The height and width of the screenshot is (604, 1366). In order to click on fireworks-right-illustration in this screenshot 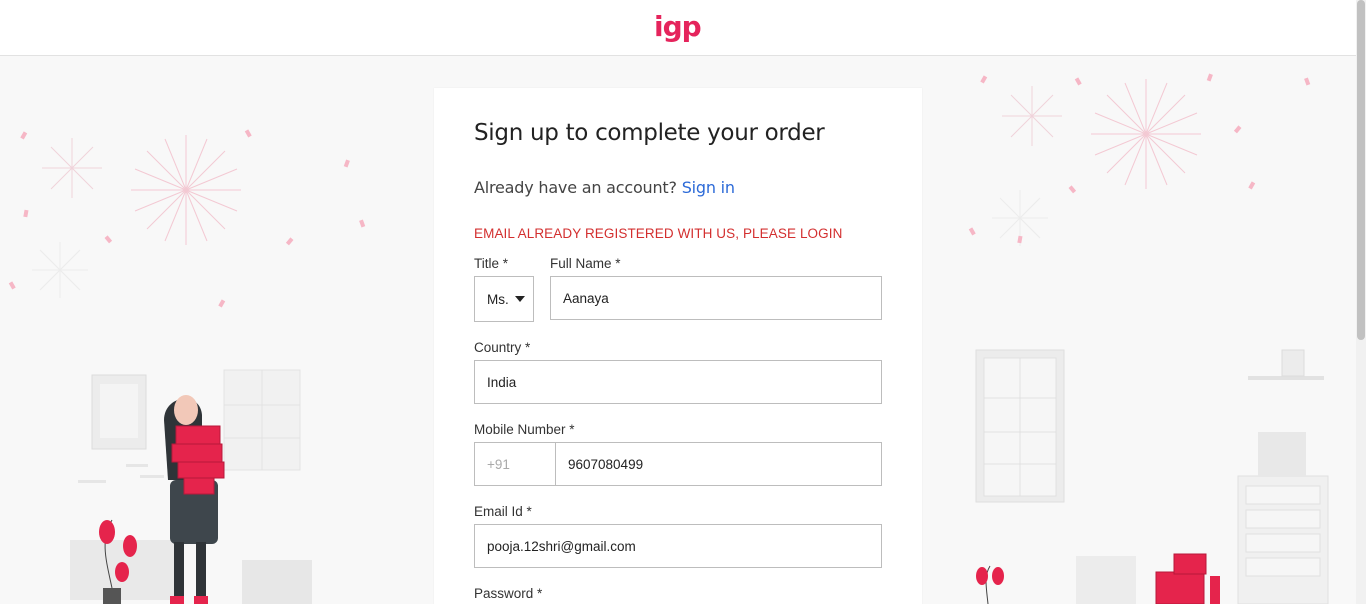, I will do `click(1139, 159)`.